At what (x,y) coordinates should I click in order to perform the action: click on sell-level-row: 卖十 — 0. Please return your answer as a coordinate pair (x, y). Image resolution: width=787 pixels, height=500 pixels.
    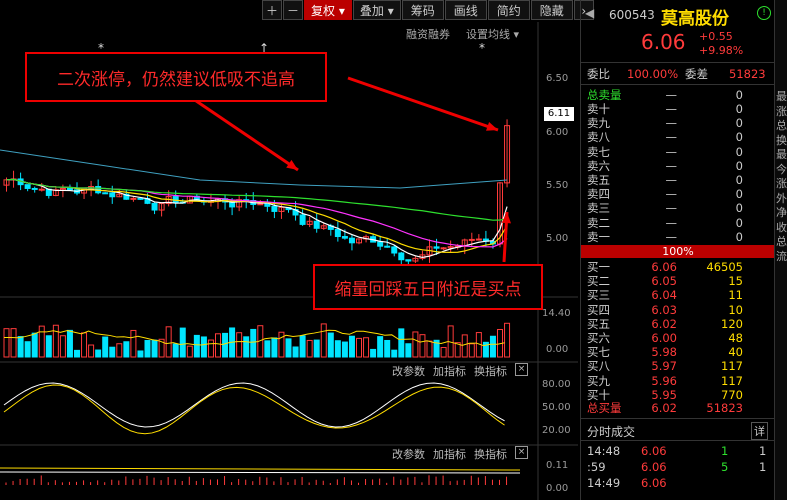
    Looking at the image, I should click on (678, 109).